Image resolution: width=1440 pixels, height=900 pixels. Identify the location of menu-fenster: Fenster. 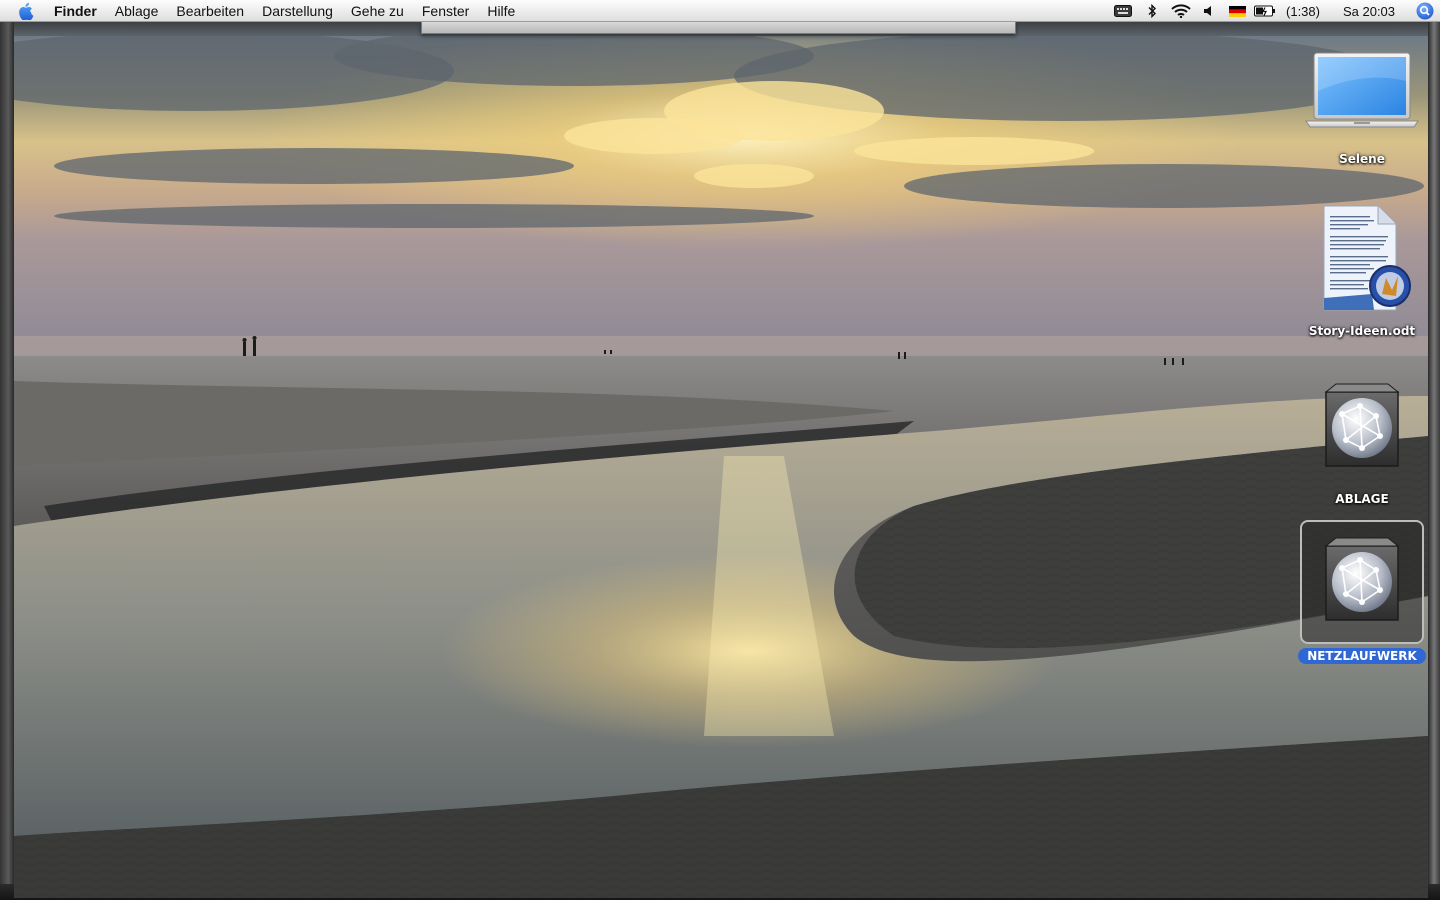
(445, 11).